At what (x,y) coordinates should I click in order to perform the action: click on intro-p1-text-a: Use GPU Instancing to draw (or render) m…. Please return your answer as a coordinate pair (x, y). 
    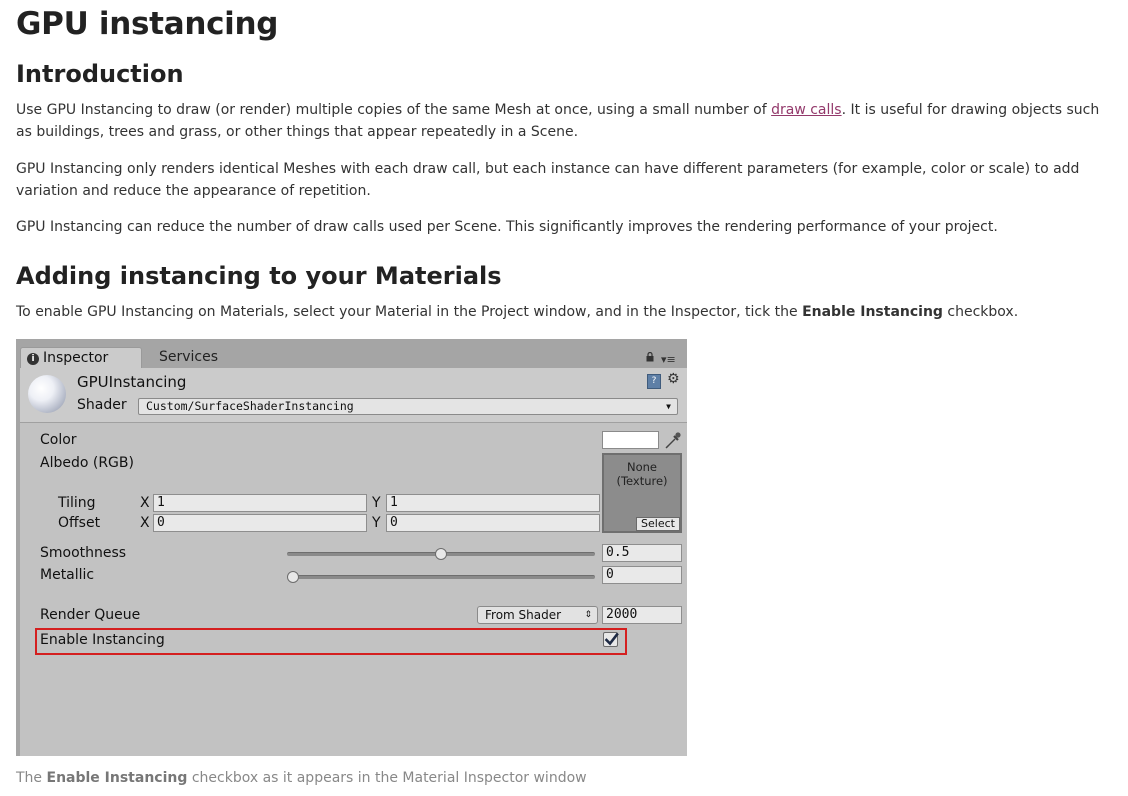
    Looking at the image, I should click on (394, 110).